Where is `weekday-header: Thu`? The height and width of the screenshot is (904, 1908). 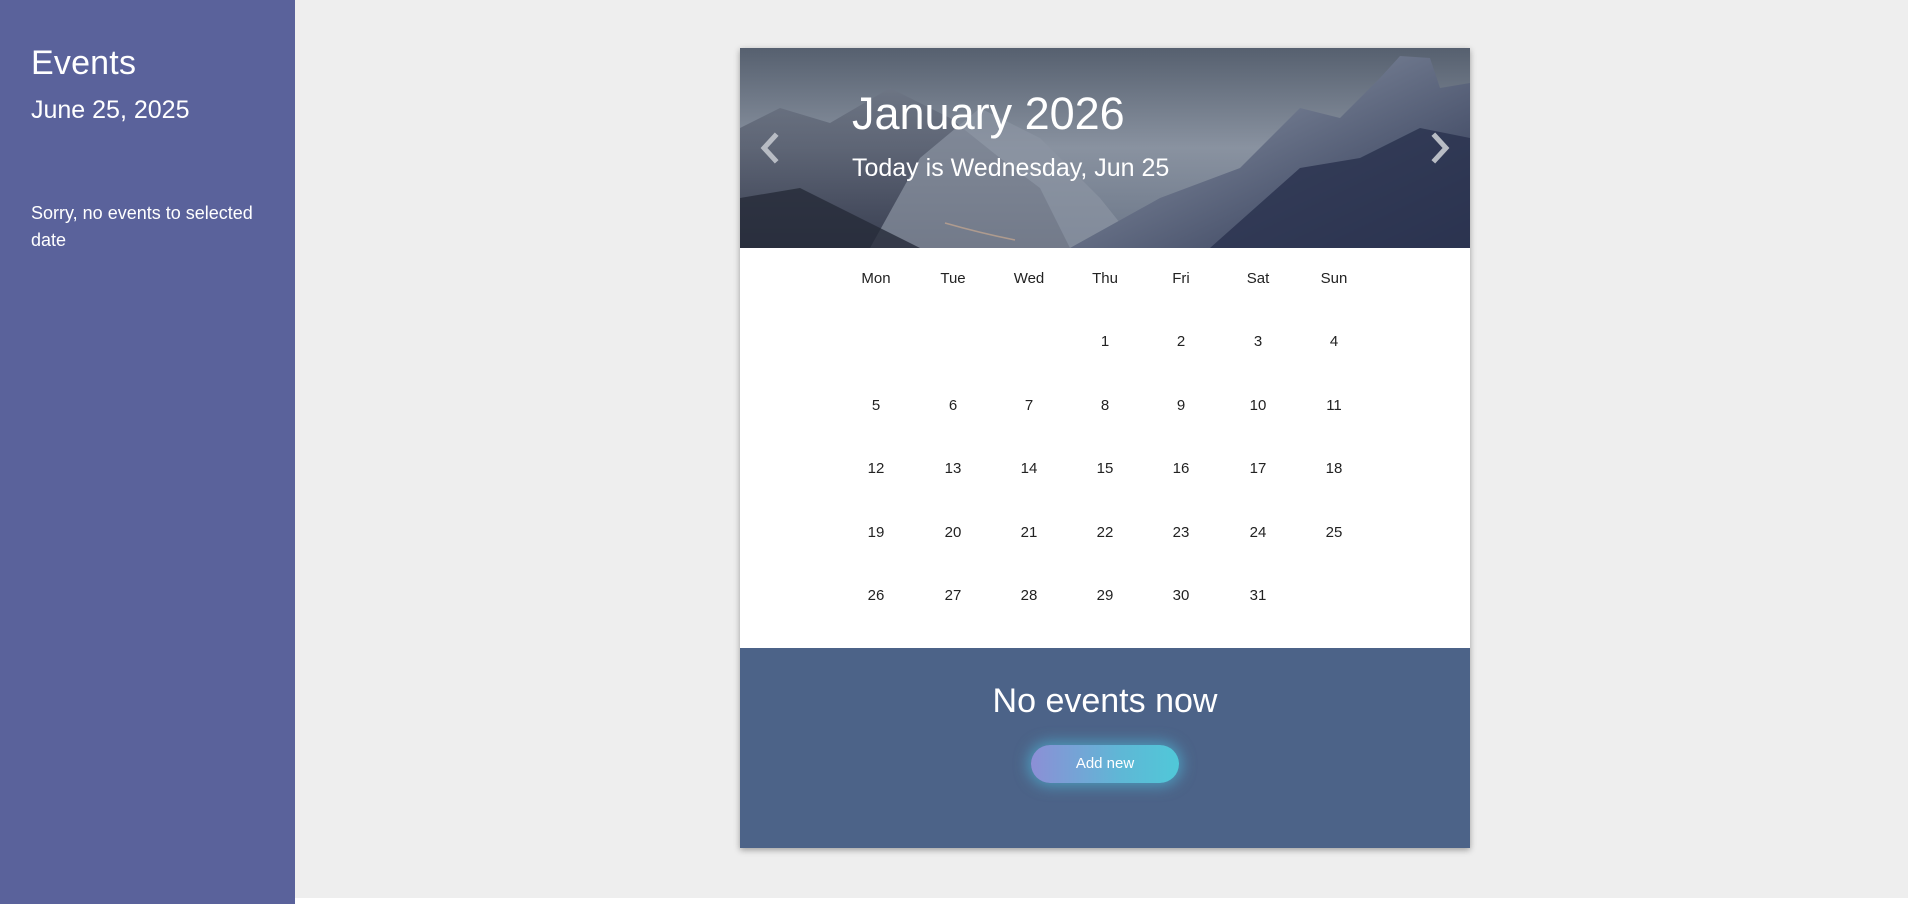 weekday-header: Thu is located at coordinates (1105, 278).